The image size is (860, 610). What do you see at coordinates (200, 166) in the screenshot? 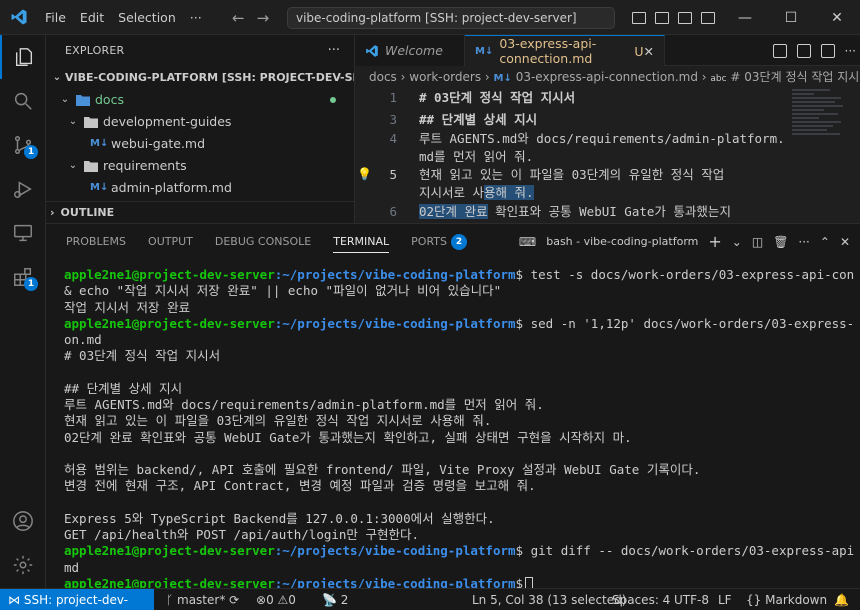
I see `tree-folder-requirements: ⌄ requirements` at bounding box center [200, 166].